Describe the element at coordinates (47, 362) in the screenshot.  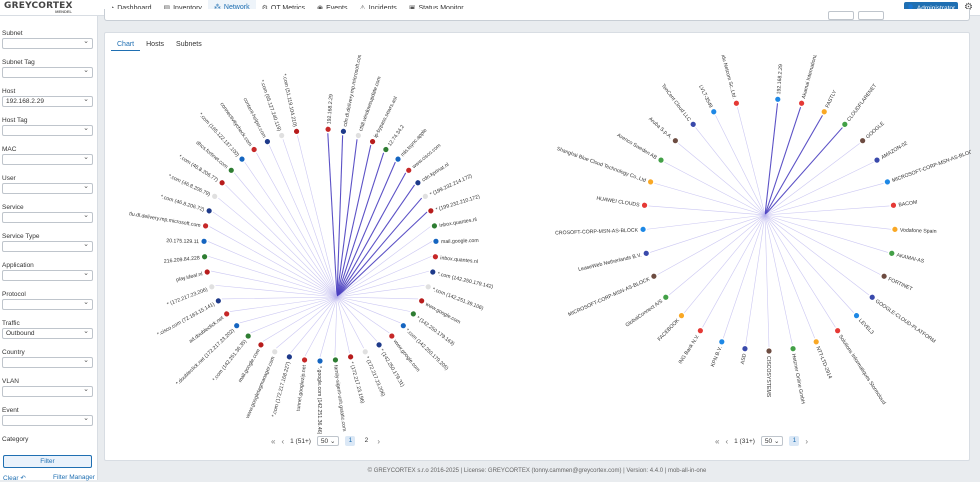
I see `country-select` at that location.